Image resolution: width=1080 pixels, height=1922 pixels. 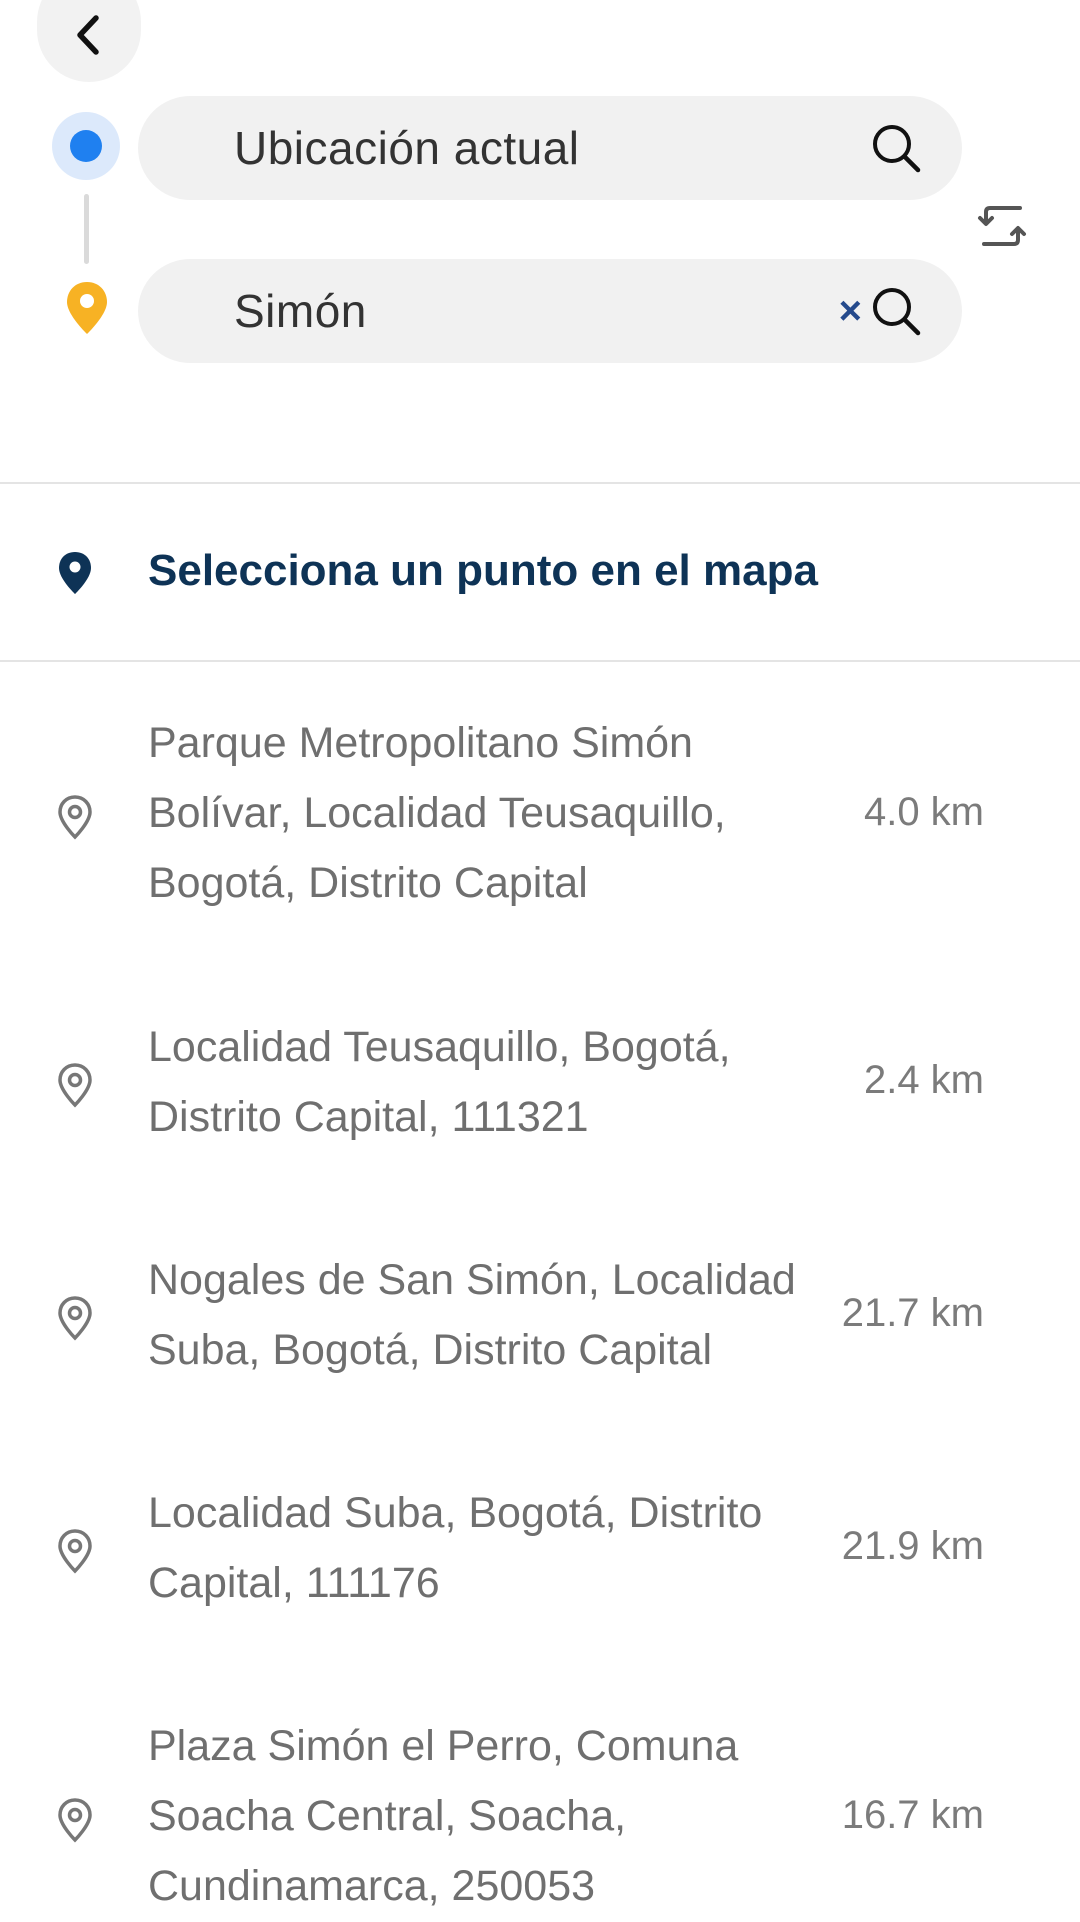 What do you see at coordinates (86, 229) in the screenshot?
I see `route-connector` at bounding box center [86, 229].